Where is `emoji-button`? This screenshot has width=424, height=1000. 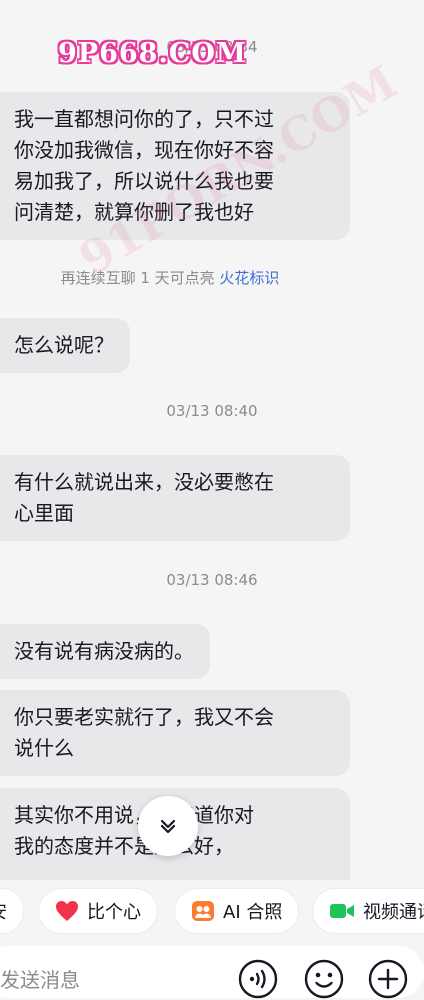
emoji-button is located at coordinates (324, 979).